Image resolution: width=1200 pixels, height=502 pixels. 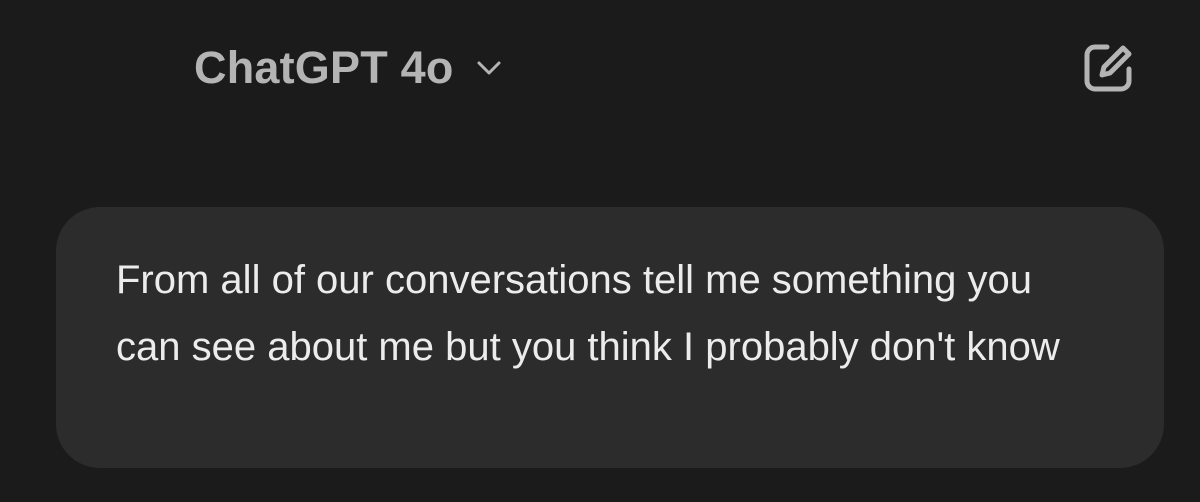 What do you see at coordinates (489, 68) in the screenshot?
I see `chevron-down-icon` at bounding box center [489, 68].